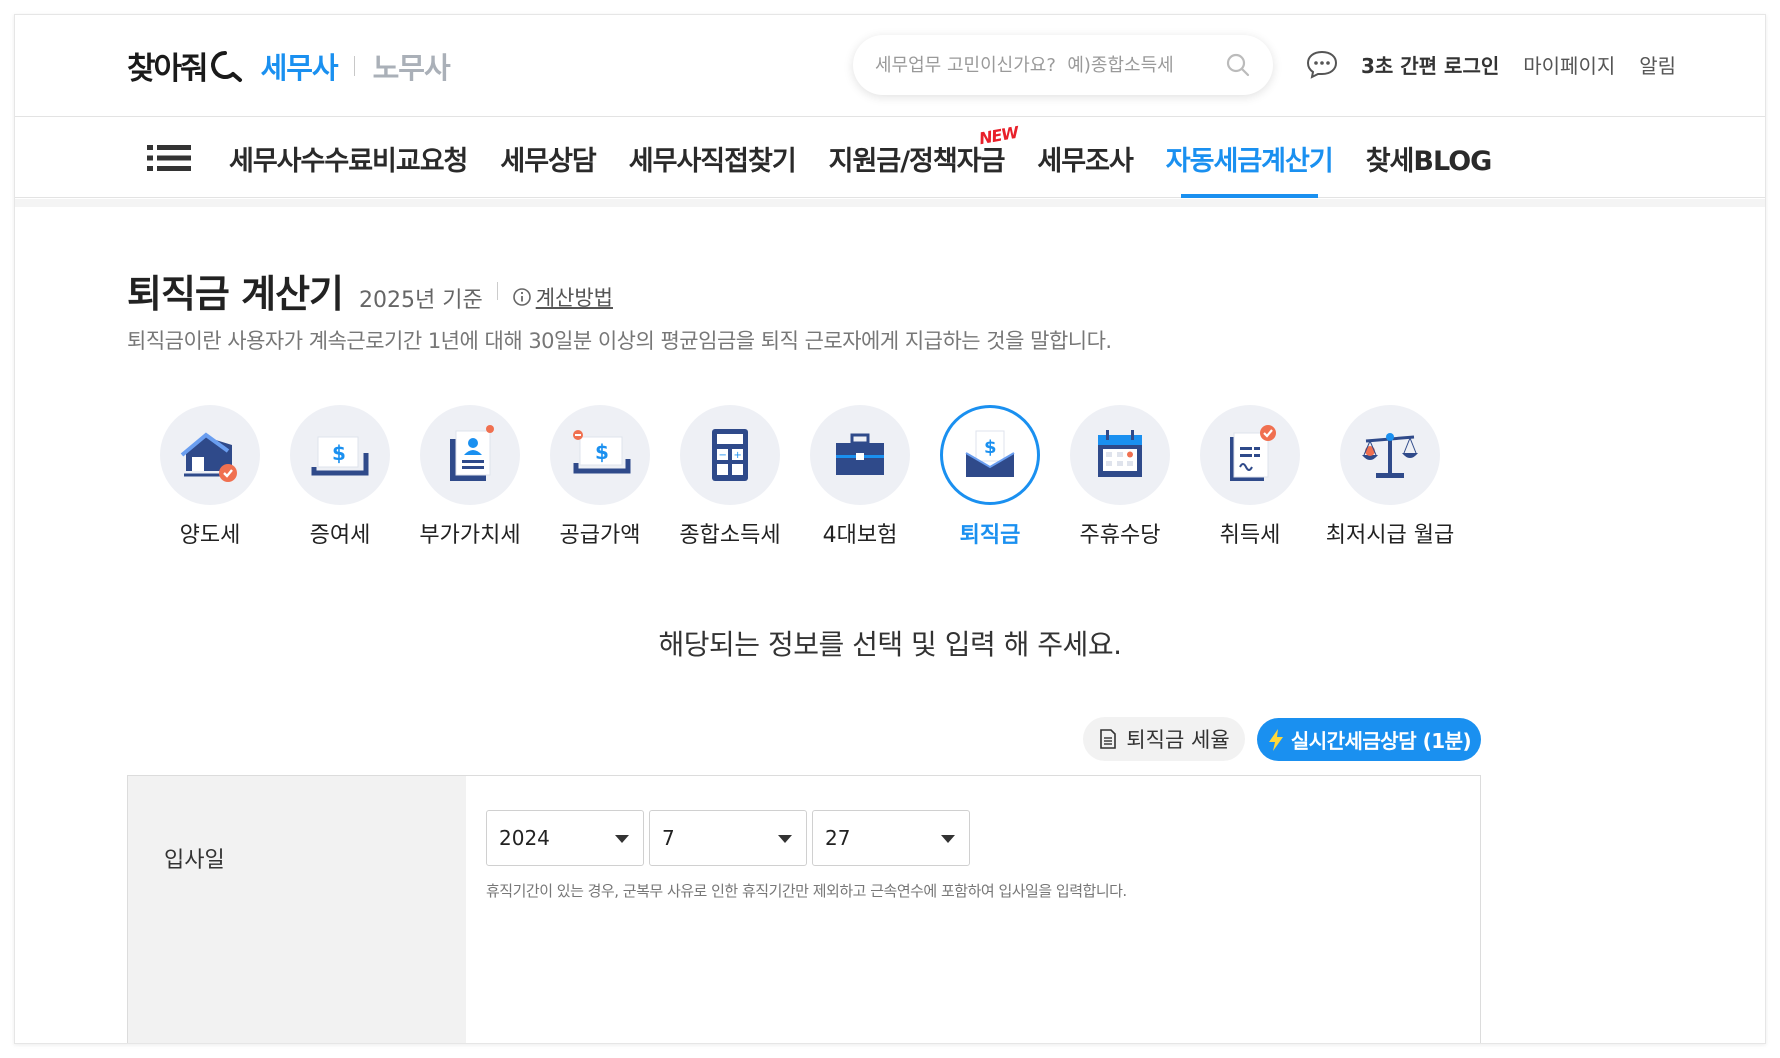  Describe the element at coordinates (210, 535) in the screenshot. I see `calc-label: 양도세` at that location.